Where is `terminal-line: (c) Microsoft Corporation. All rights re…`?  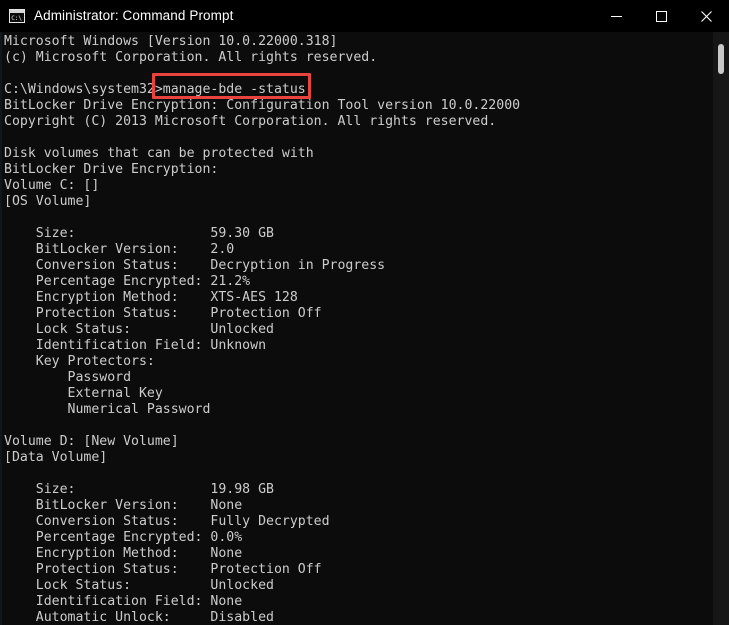
terminal-line: (c) Microsoft Corporation. All rights re… is located at coordinates (191, 57).